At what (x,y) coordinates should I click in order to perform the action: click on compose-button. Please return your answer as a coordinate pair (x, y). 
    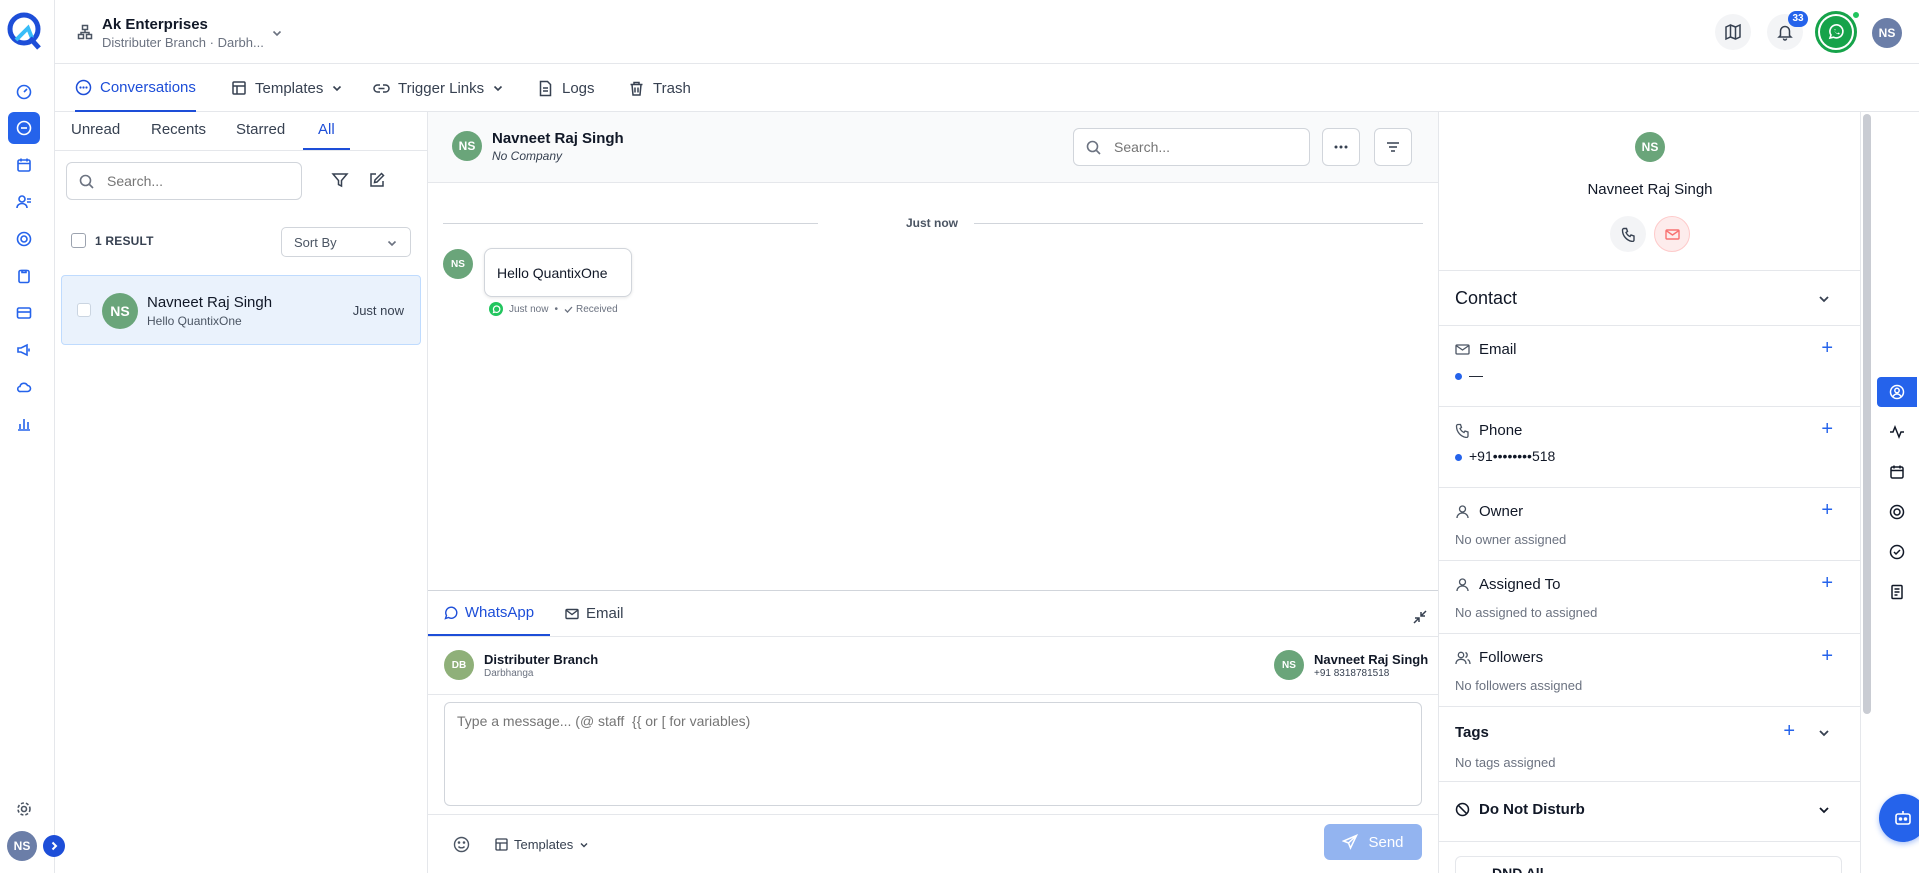
    Looking at the image, I should click on (379, 182).